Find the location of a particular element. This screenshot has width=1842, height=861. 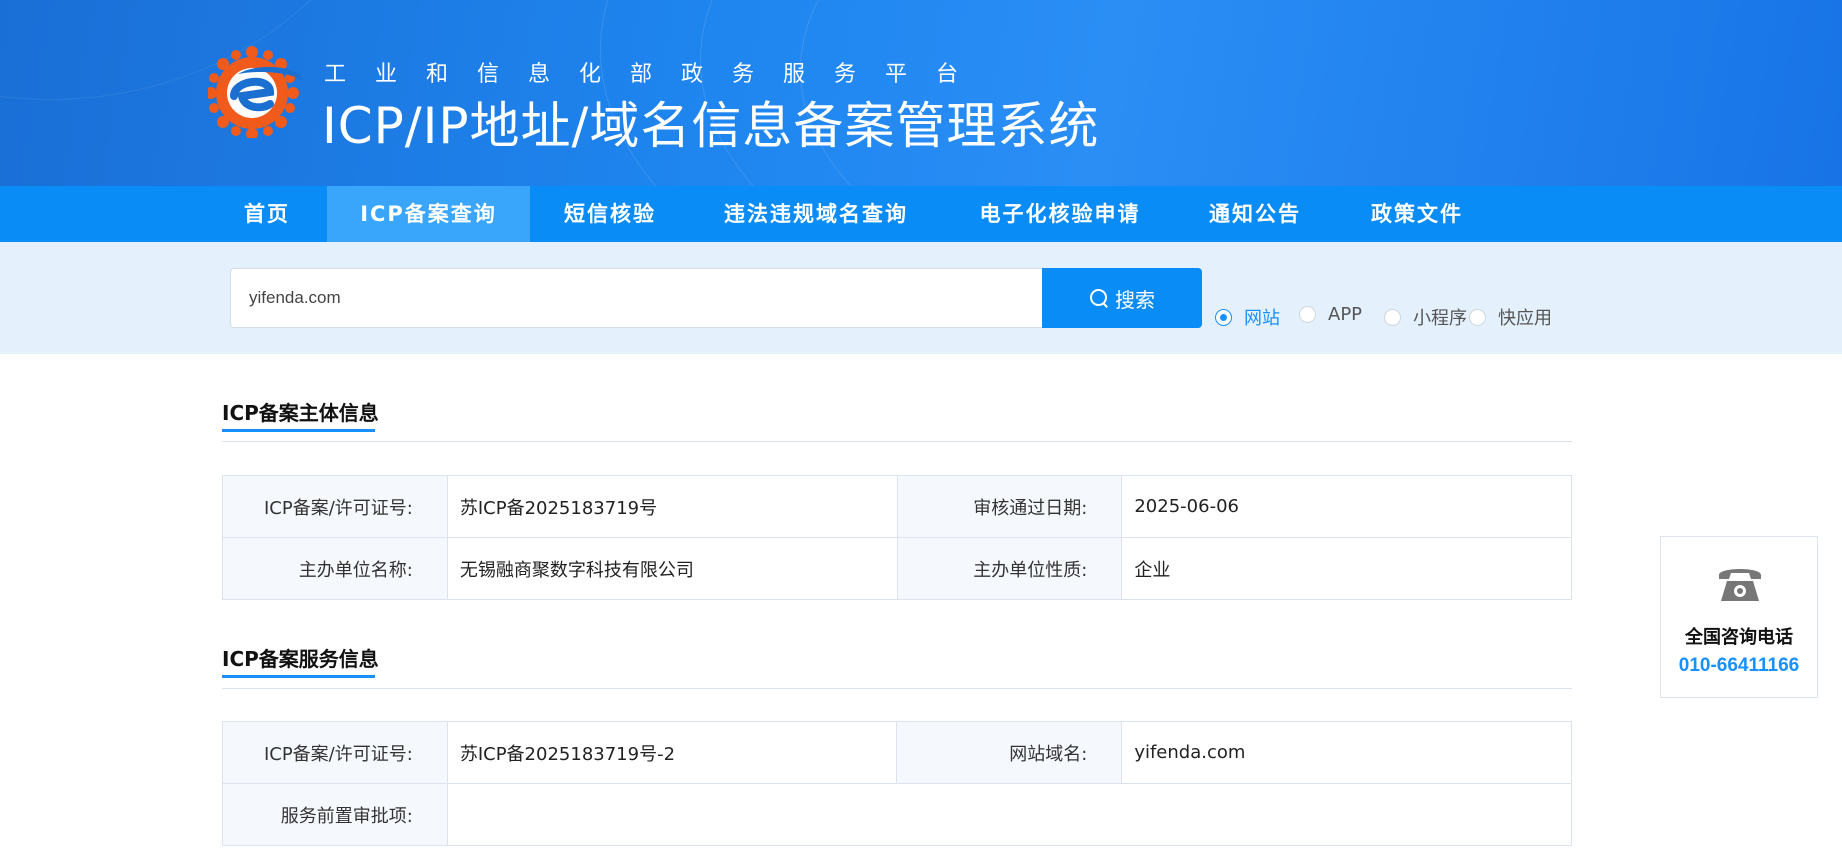

field-value: 苏ICP备2025183719号-2 is located at coordinates (672, 752).